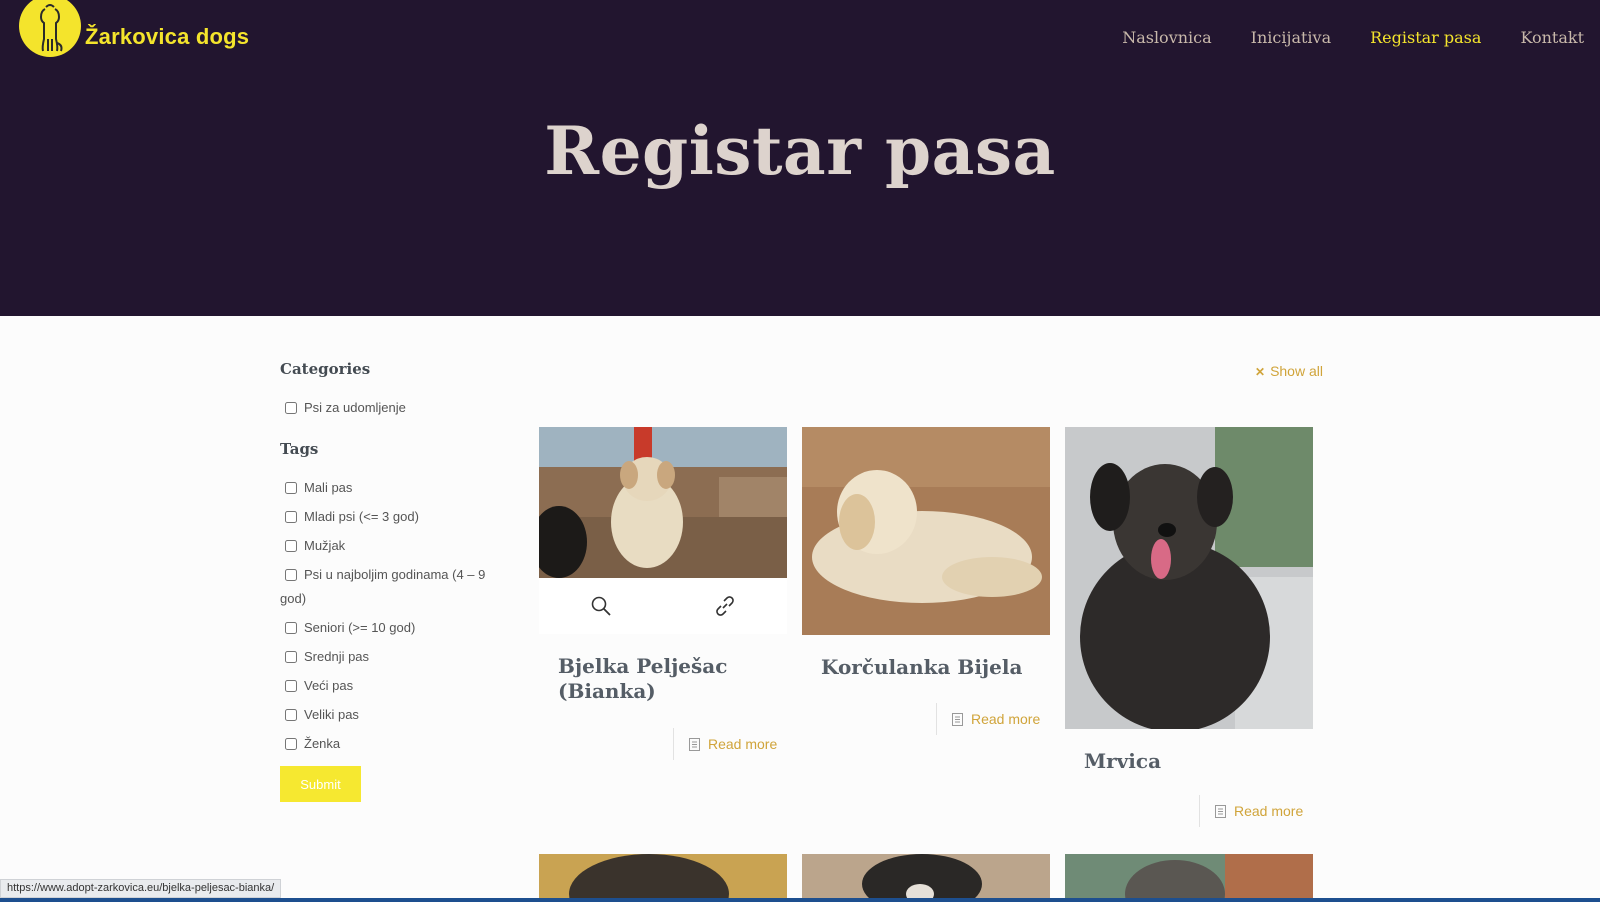 Image resolution: width=1600 pixels, height=902 pixels. I want to click on tag-label: Seniori (>= 10 god), so click(360, 627).